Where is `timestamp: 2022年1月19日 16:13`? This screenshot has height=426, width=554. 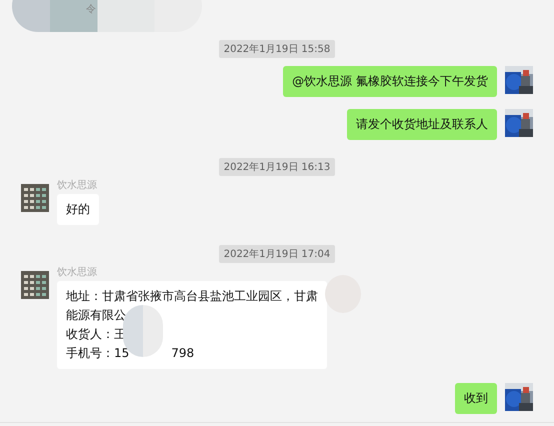
timestamp: 2022年1月19日 16:13 is located at coordinates (277, 167).